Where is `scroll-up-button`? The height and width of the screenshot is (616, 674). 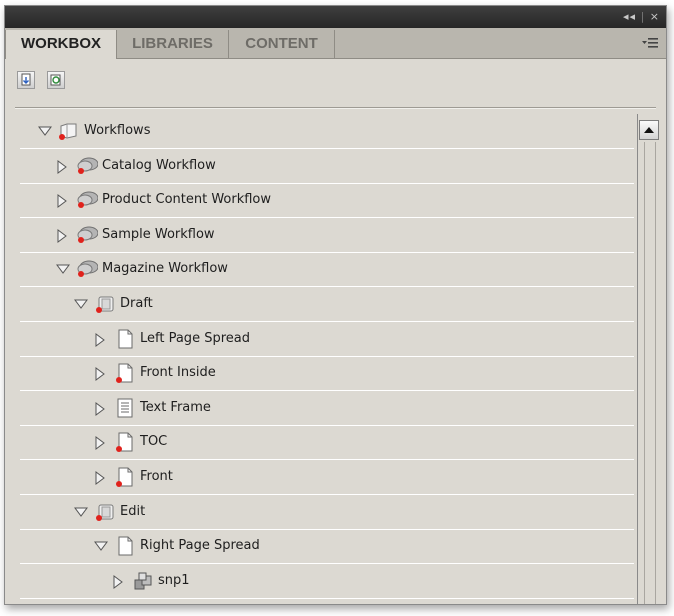
scroll-up-button is located at coordinates (649, 130).